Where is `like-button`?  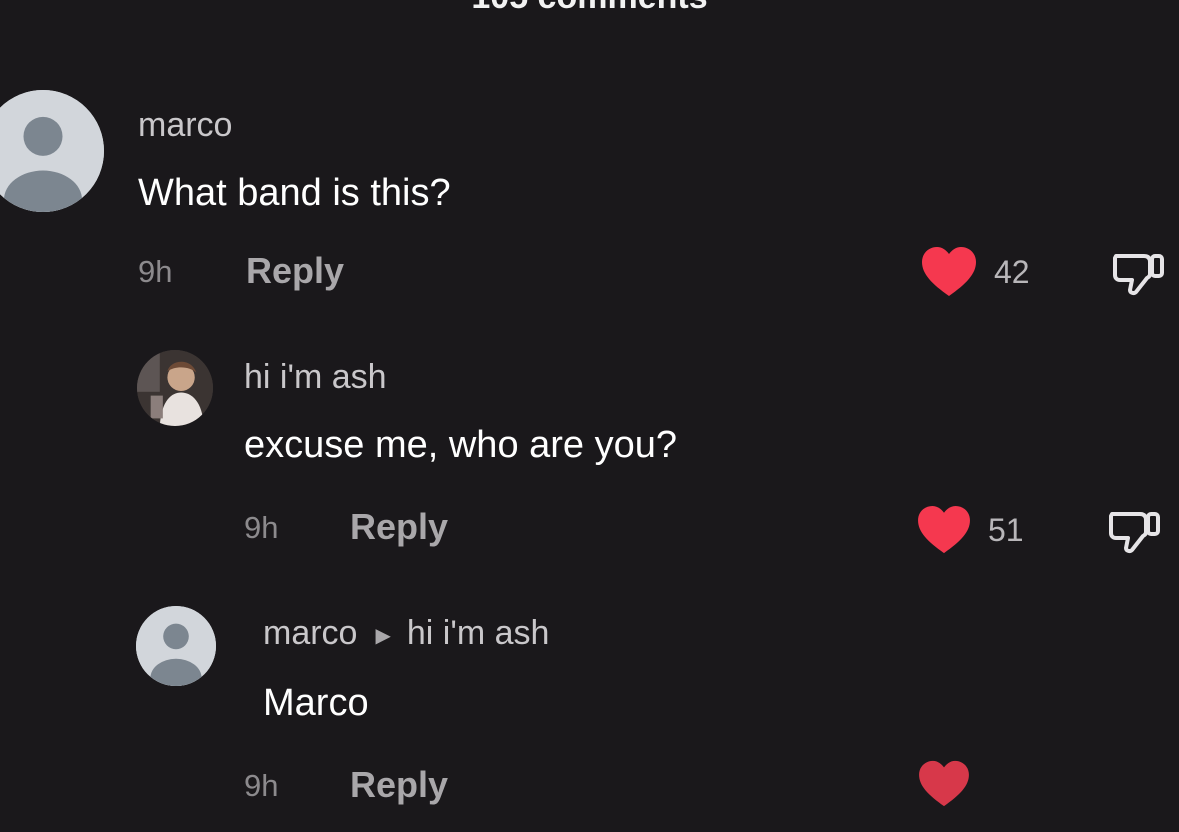
like-button is located at coordinates (944, 784).